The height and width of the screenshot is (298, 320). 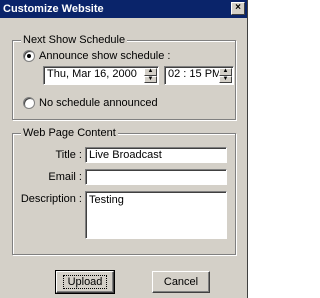 I want to click on upload-button: Upload, so click(x=85, y=282).